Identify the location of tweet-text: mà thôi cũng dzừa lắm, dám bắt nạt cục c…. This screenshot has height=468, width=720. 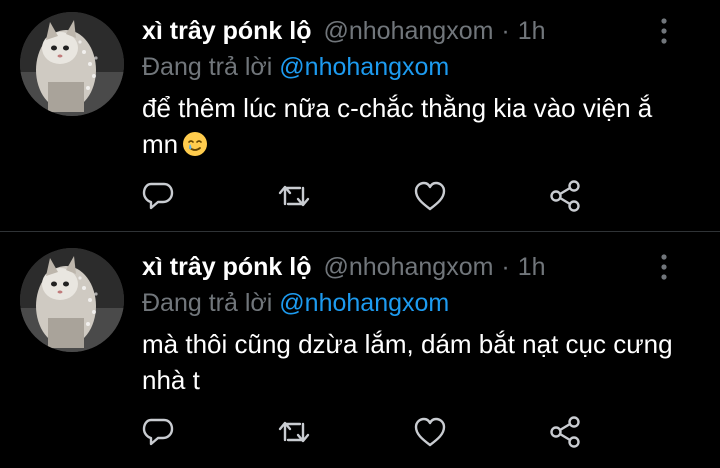
(412, 362).